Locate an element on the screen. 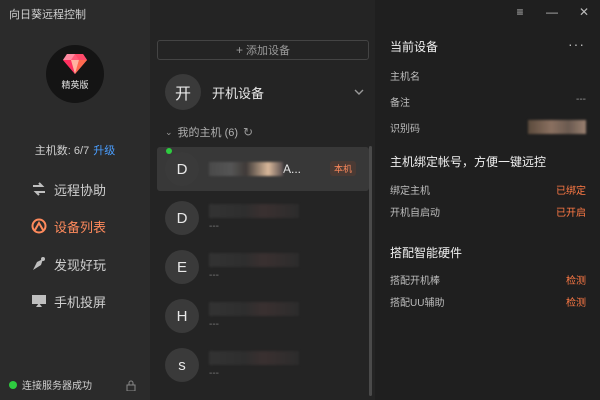 This screenshot has height=400, width=600. nav-discover: 发现好玩 is located at coordinates (68, 264).